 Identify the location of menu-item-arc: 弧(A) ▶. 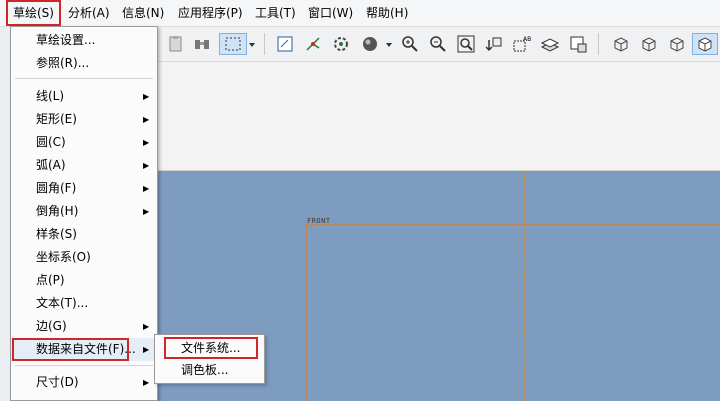
(84, 165).